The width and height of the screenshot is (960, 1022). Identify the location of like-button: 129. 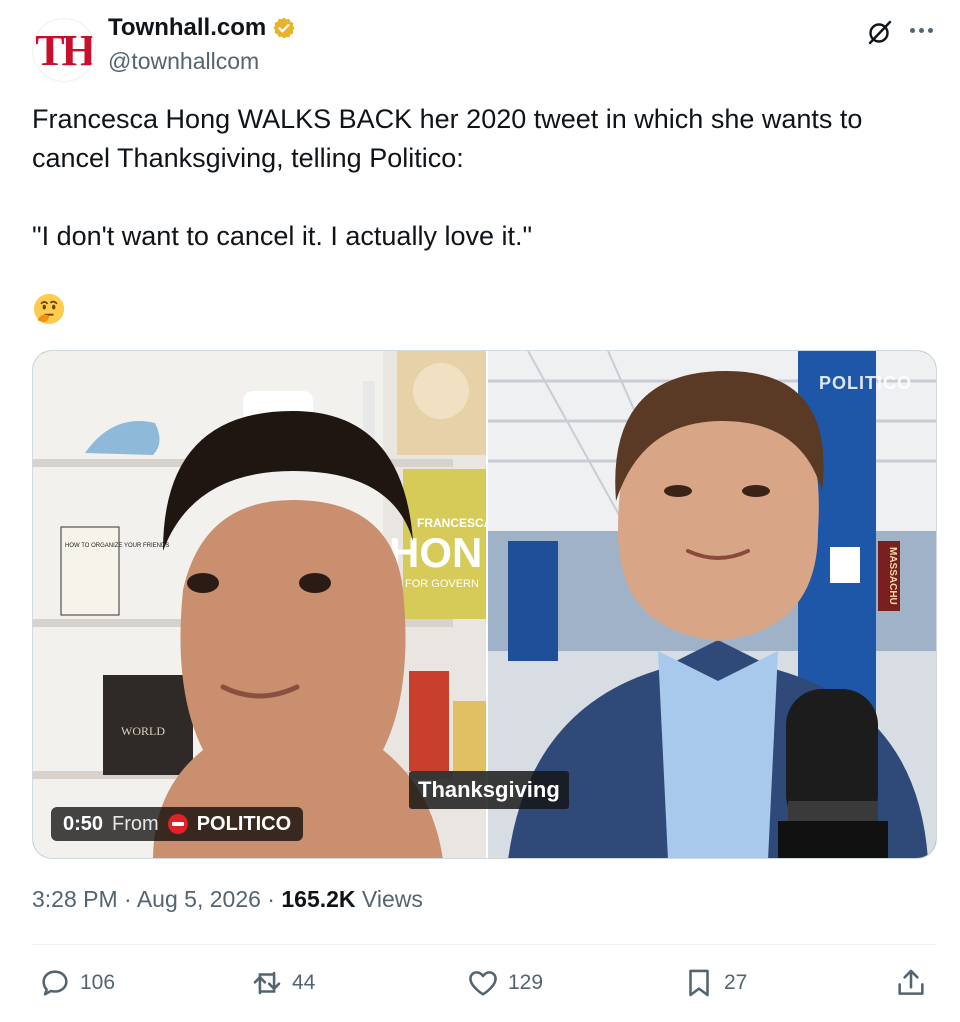
(504, 983).